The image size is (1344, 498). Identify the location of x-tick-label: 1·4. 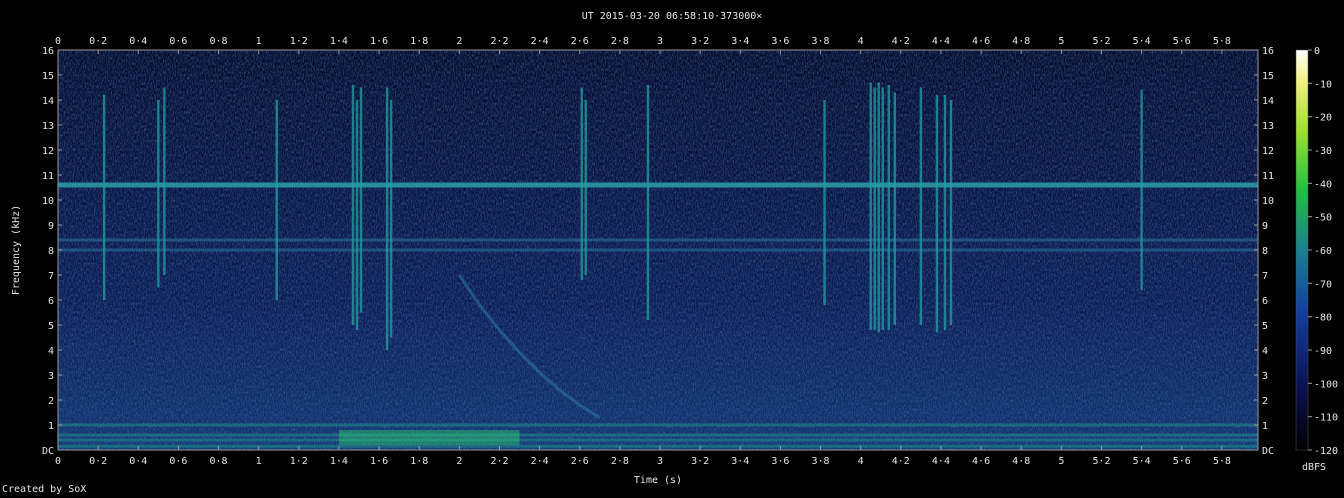
(339, 41).